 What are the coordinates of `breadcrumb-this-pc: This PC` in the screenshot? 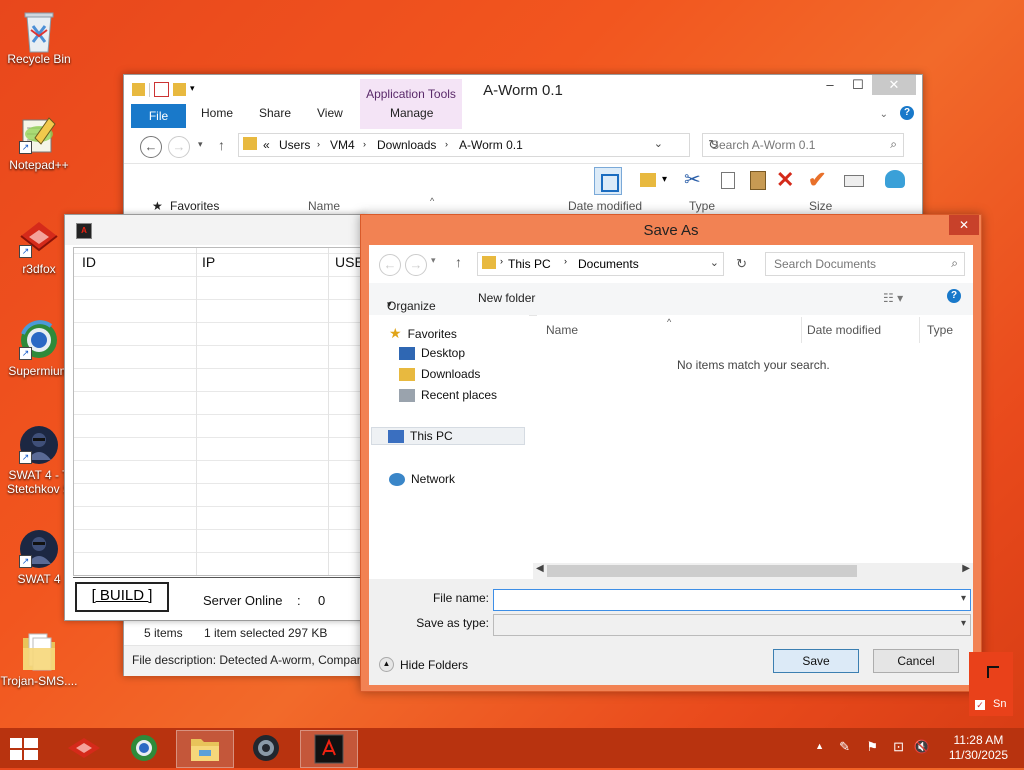 It's located at (529, 264).